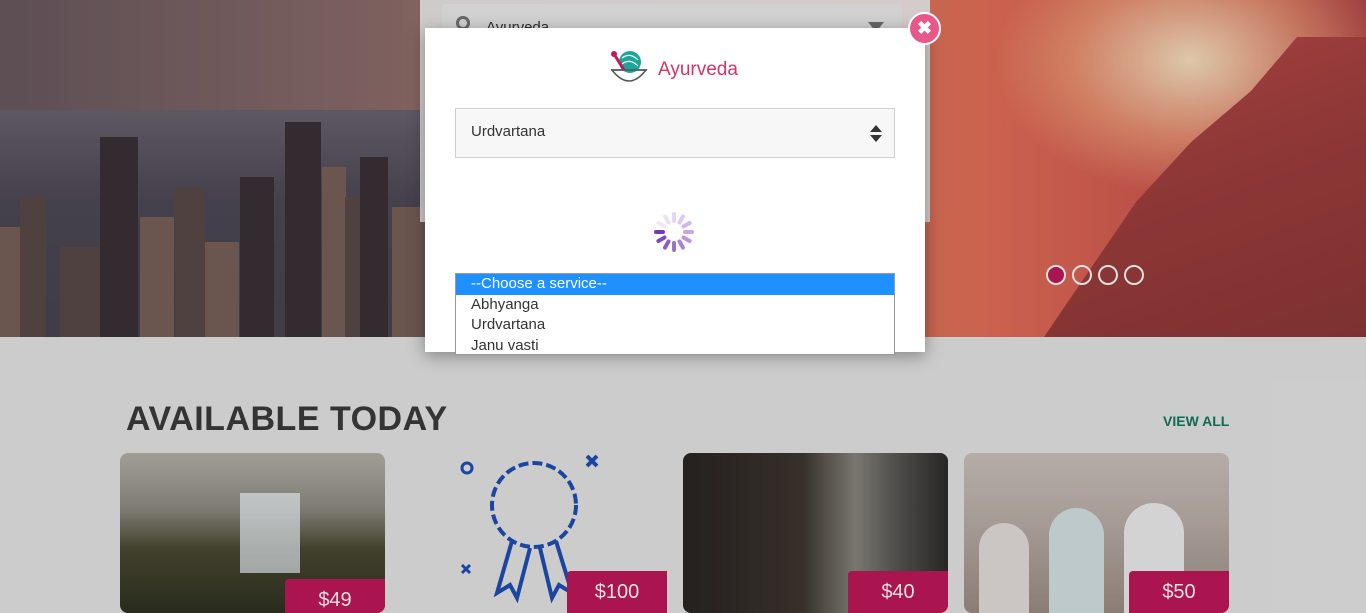 The height and width of the screenshot is (613, 1366). Describe the element at coordinates (674, 232) in the screenshot. I see `loading-spinner-icon` at that location.